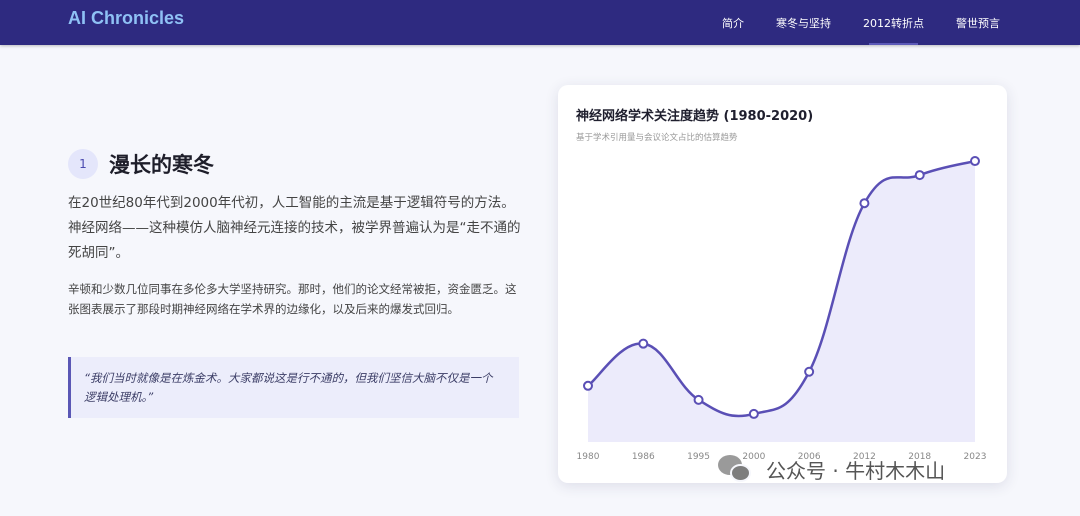  What do you see at coordinates (161, 165) in the screenshot?
I see `section-title: 漫长的寒冬` at bounding box center [161, 165].